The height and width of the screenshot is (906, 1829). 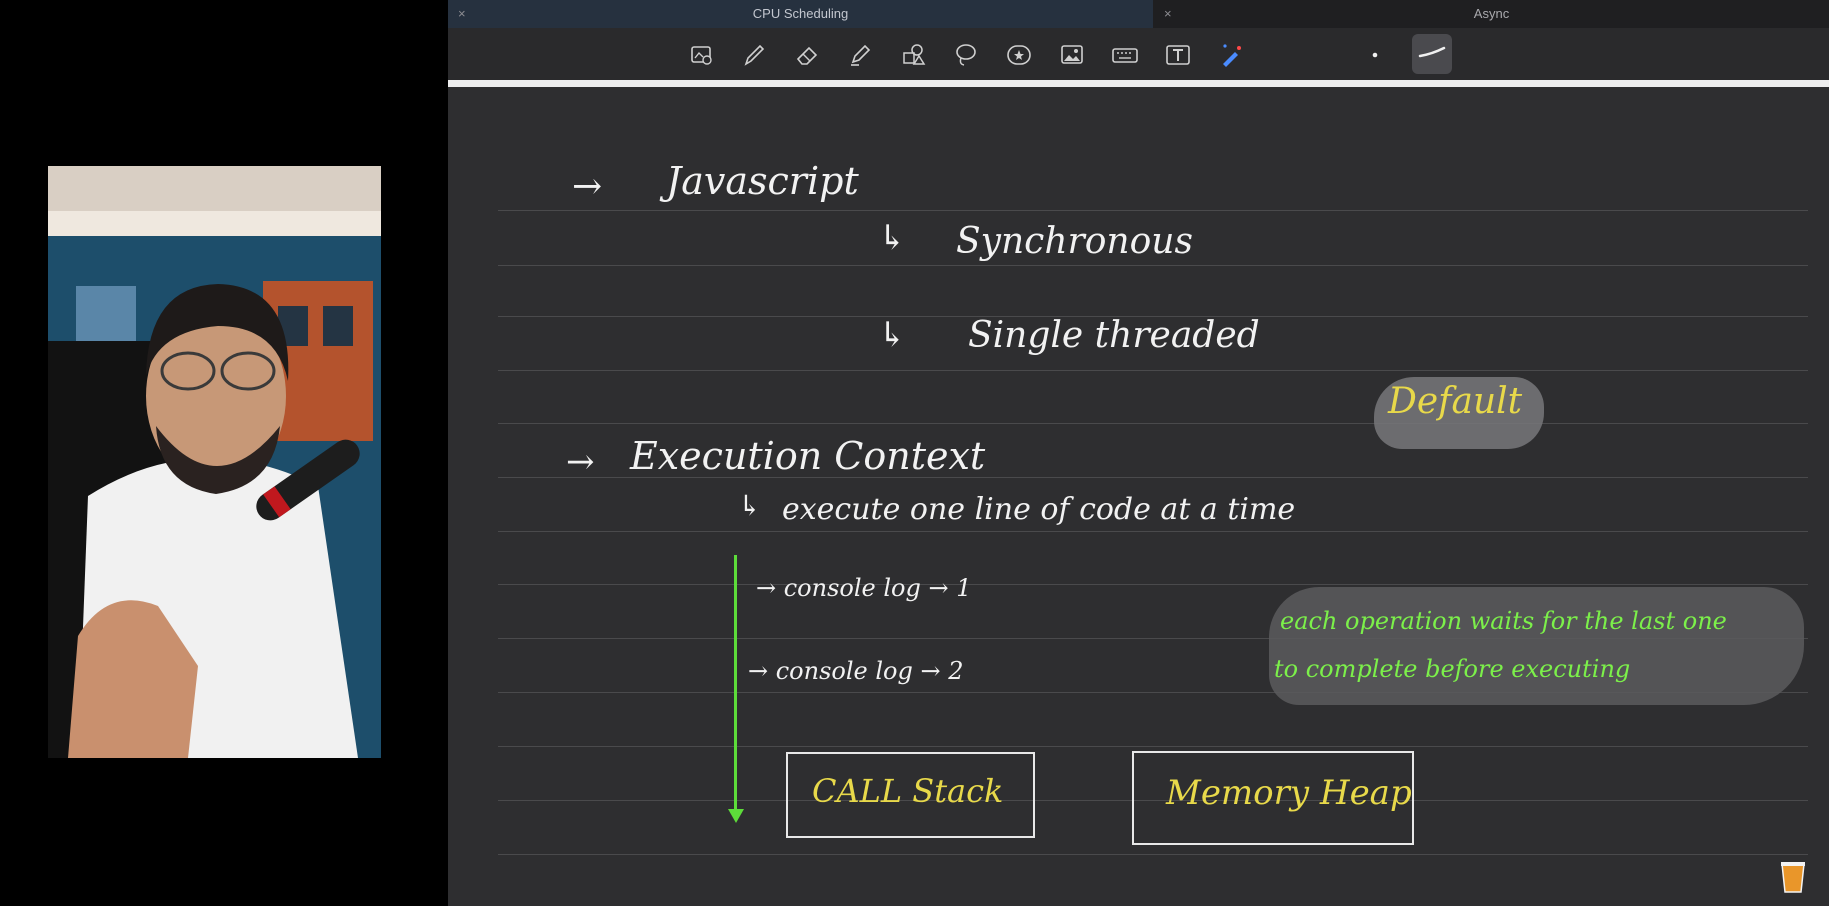 I want to click on flow-arrow-head, so click(x=736, y=816).